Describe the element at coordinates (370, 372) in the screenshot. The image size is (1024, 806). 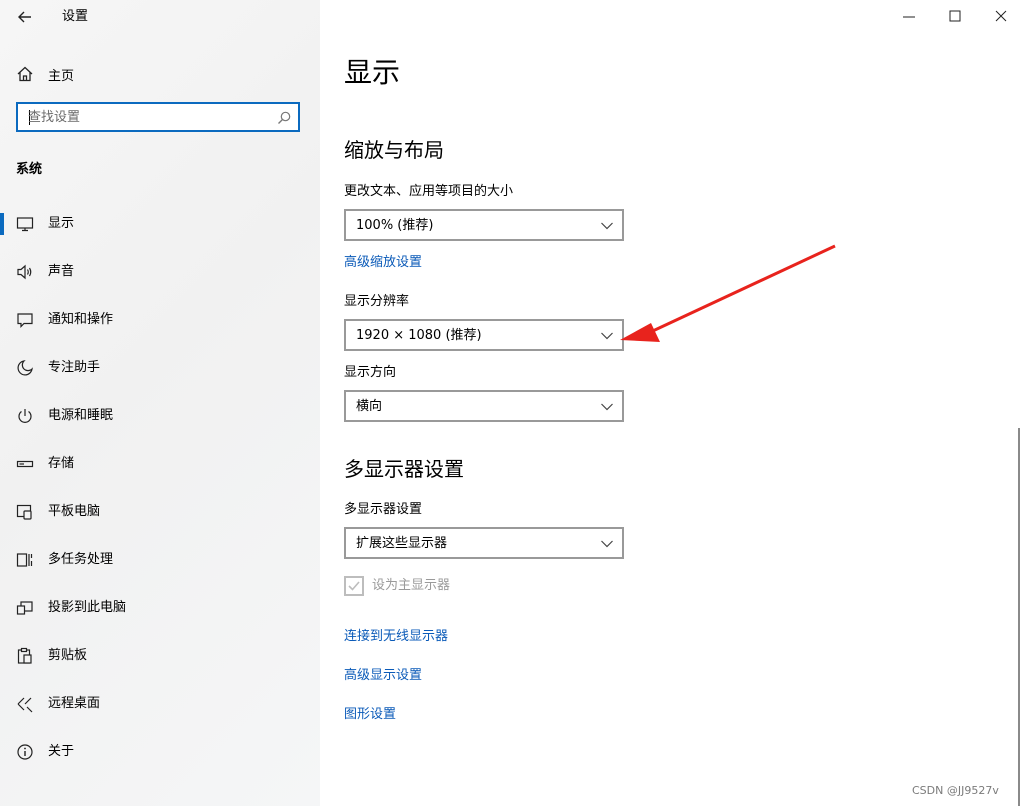
I see `orientation-label: 显示方向` at that location.